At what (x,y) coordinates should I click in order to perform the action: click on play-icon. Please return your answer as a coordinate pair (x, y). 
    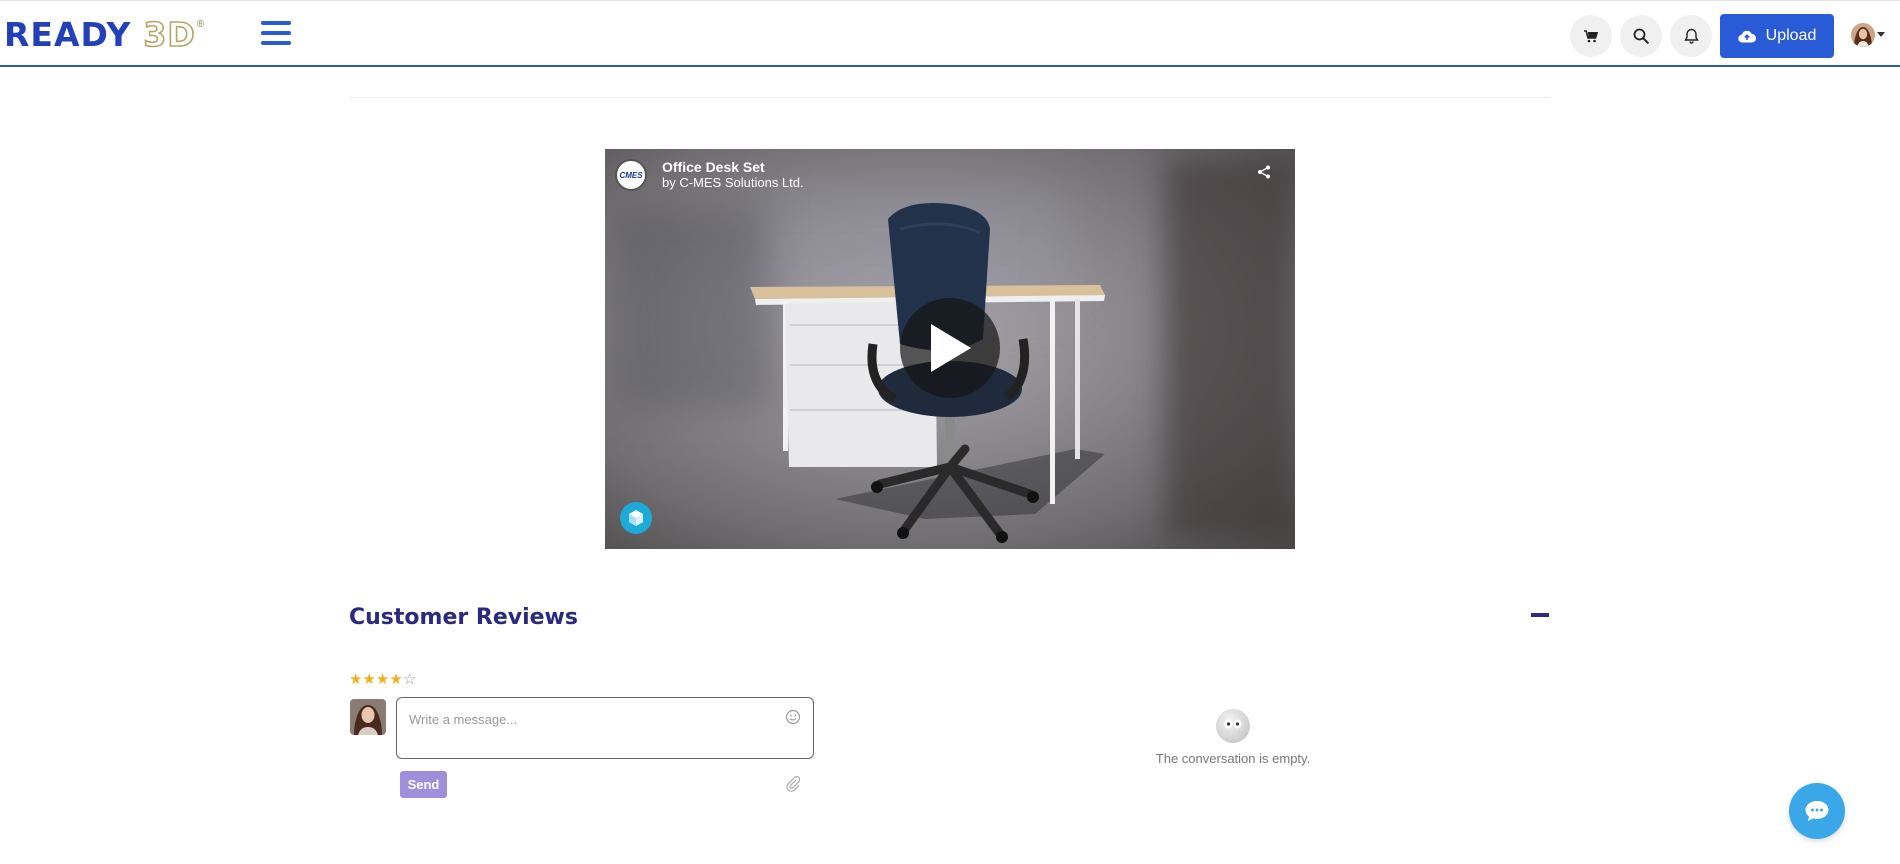
    Looking at the image, I should click on (951, 348).